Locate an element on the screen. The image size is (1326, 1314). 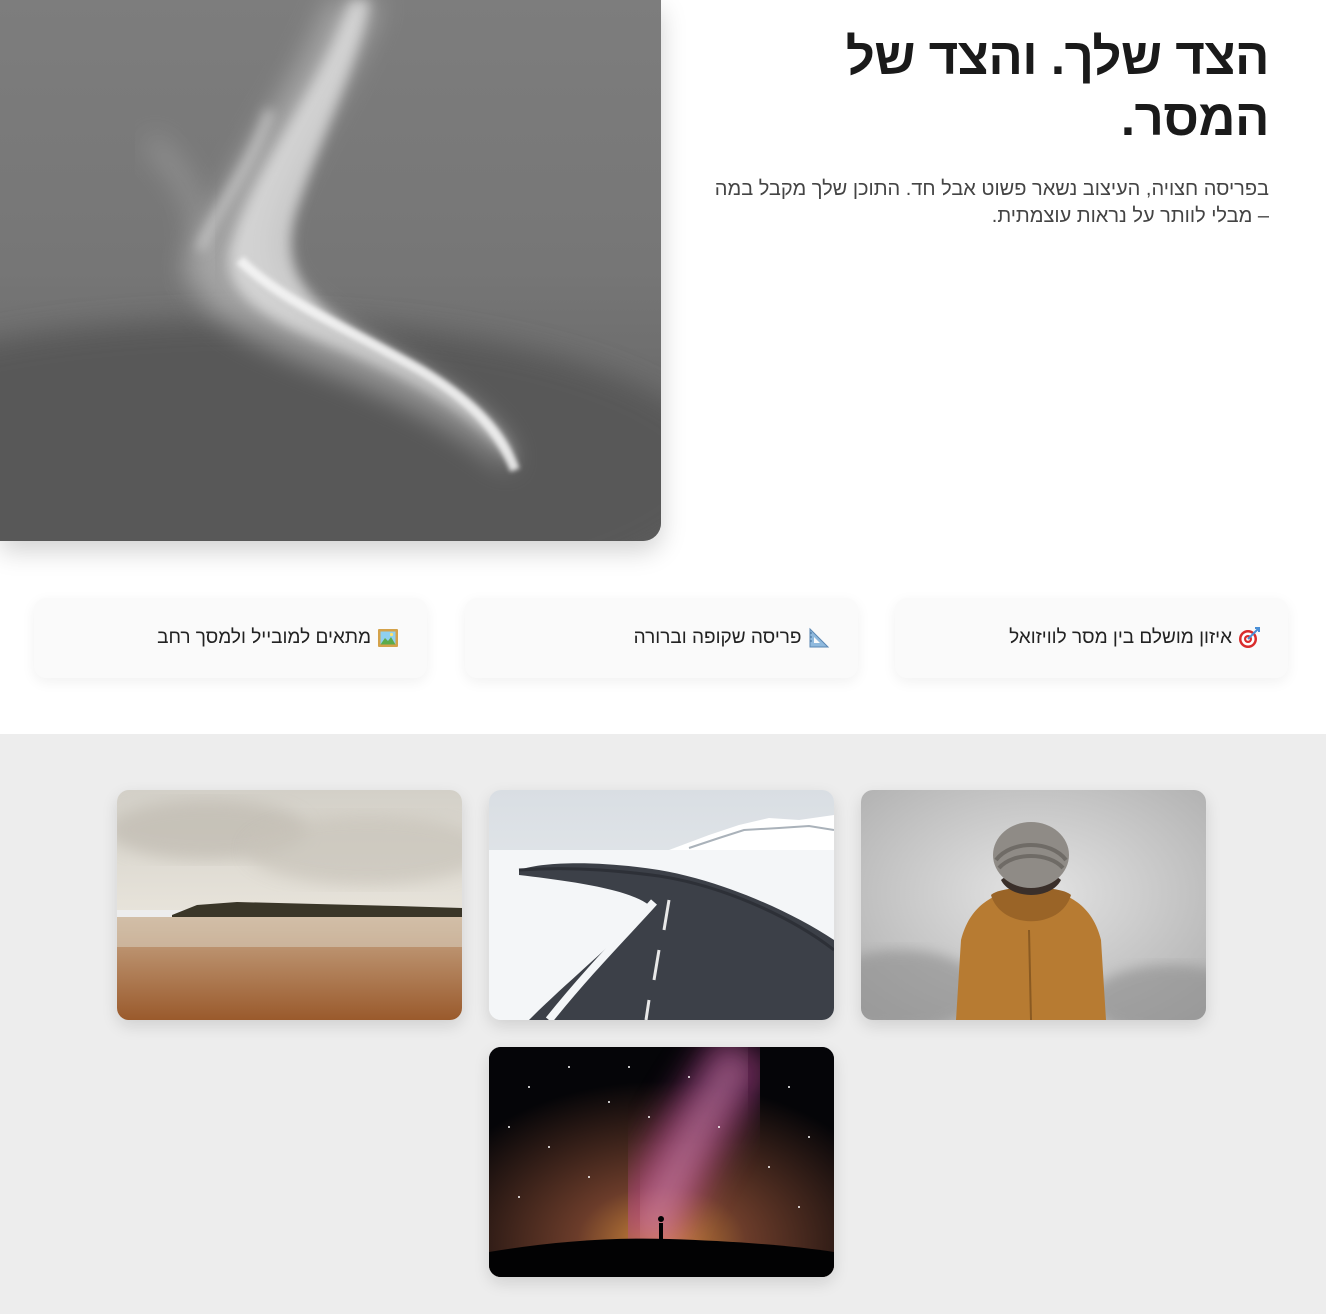
person-in-fog-photo is located at coordinates (1033, 905).